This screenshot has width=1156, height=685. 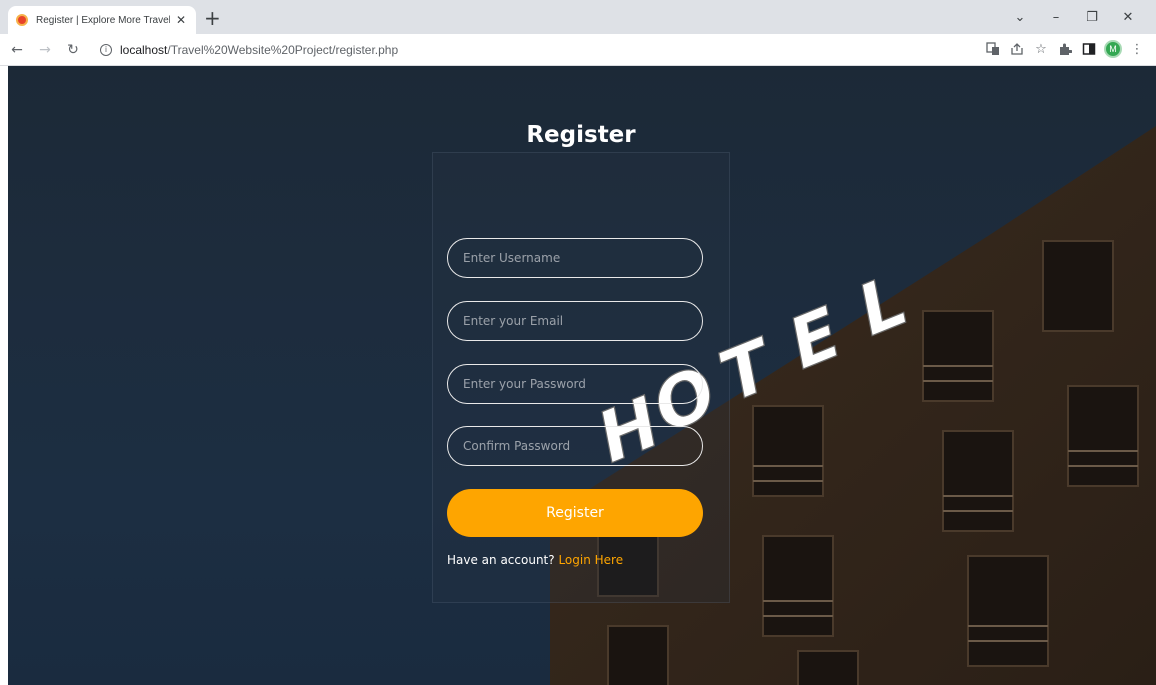 I want to click on reload-icon: ↻, so click(x=73, y=50).